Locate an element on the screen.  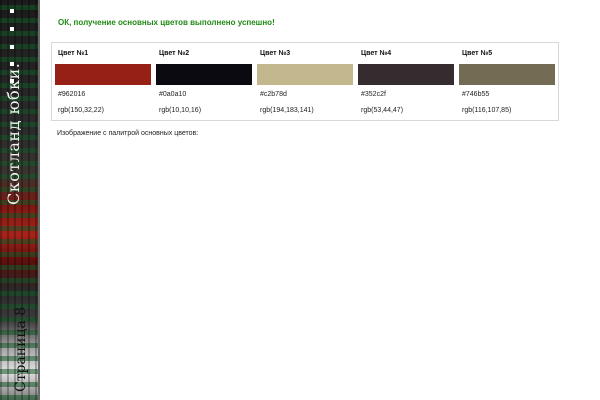
spine-page-label: Страница 8 is located at coordinates (21, 349).